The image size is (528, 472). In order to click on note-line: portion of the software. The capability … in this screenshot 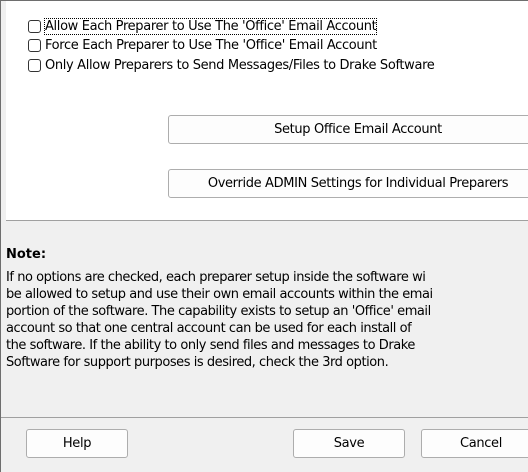, I will do `click(218, 311)`.